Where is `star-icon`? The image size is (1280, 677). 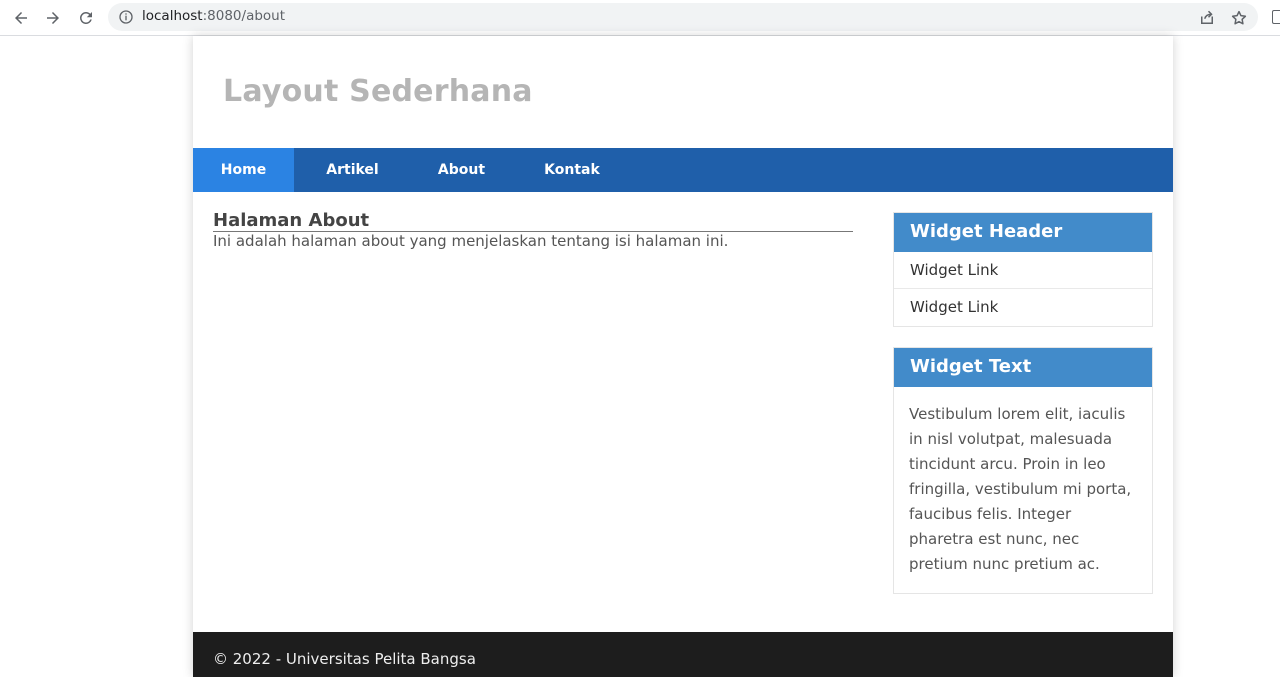
star-icon is located at coordinates (1239, 18).